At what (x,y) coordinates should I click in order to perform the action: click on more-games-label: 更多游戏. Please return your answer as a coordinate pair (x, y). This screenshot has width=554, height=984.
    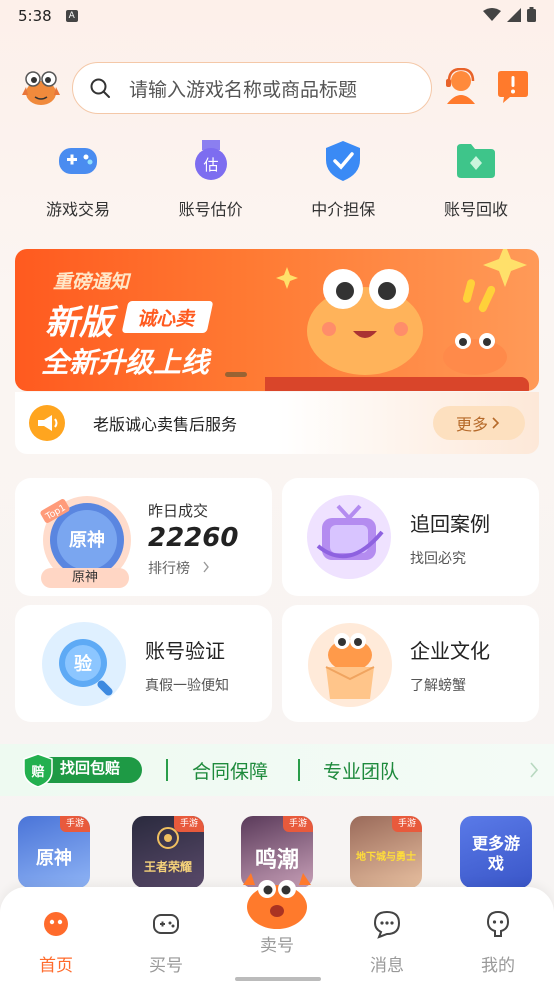
    Looking at the image, I should click on (495, 853).